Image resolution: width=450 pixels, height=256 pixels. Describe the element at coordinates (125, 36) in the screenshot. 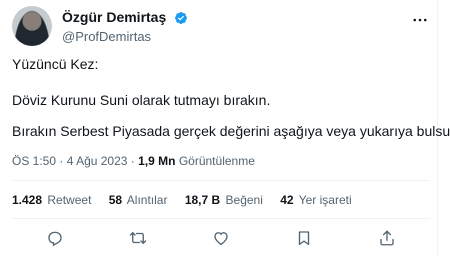

I see `handle: @ProfDemirtas` at that location.